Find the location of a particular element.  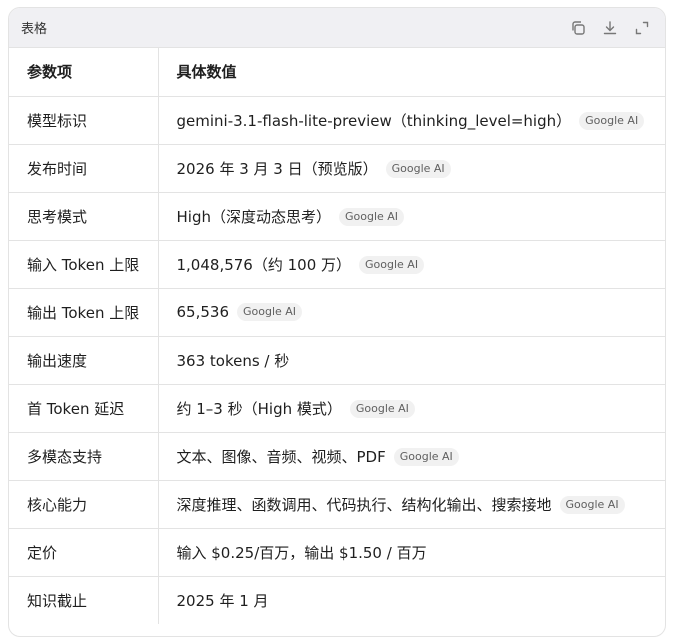

row-parameter: 核心能力 is located at coordinates (84, 504).